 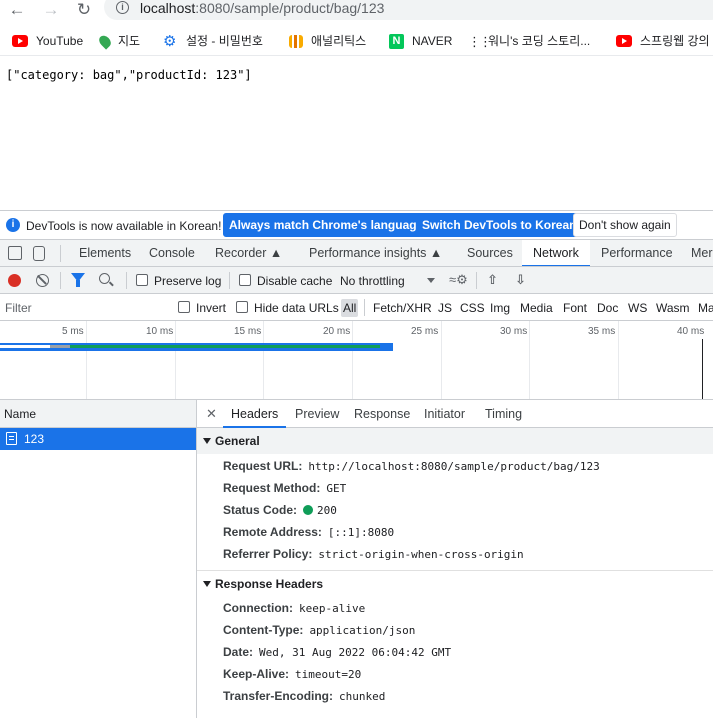 I want to click on filter-type-fetch-xhr: Fetch/XHR, so click(x=402, y=308).